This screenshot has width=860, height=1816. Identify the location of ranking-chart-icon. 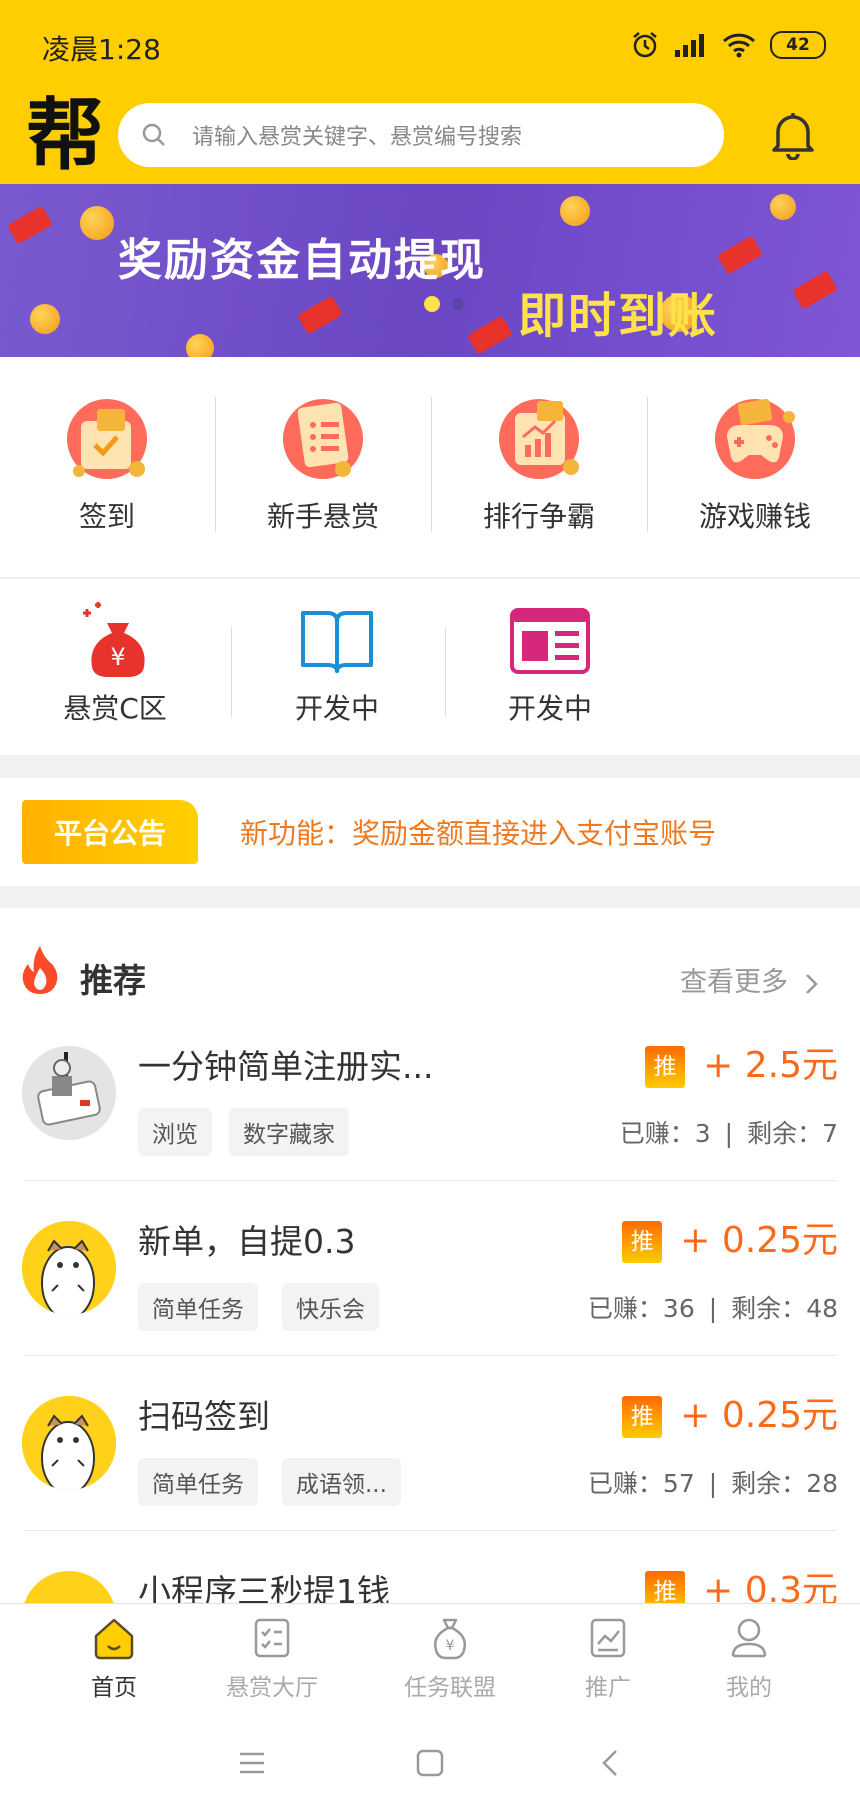
(539, 439).